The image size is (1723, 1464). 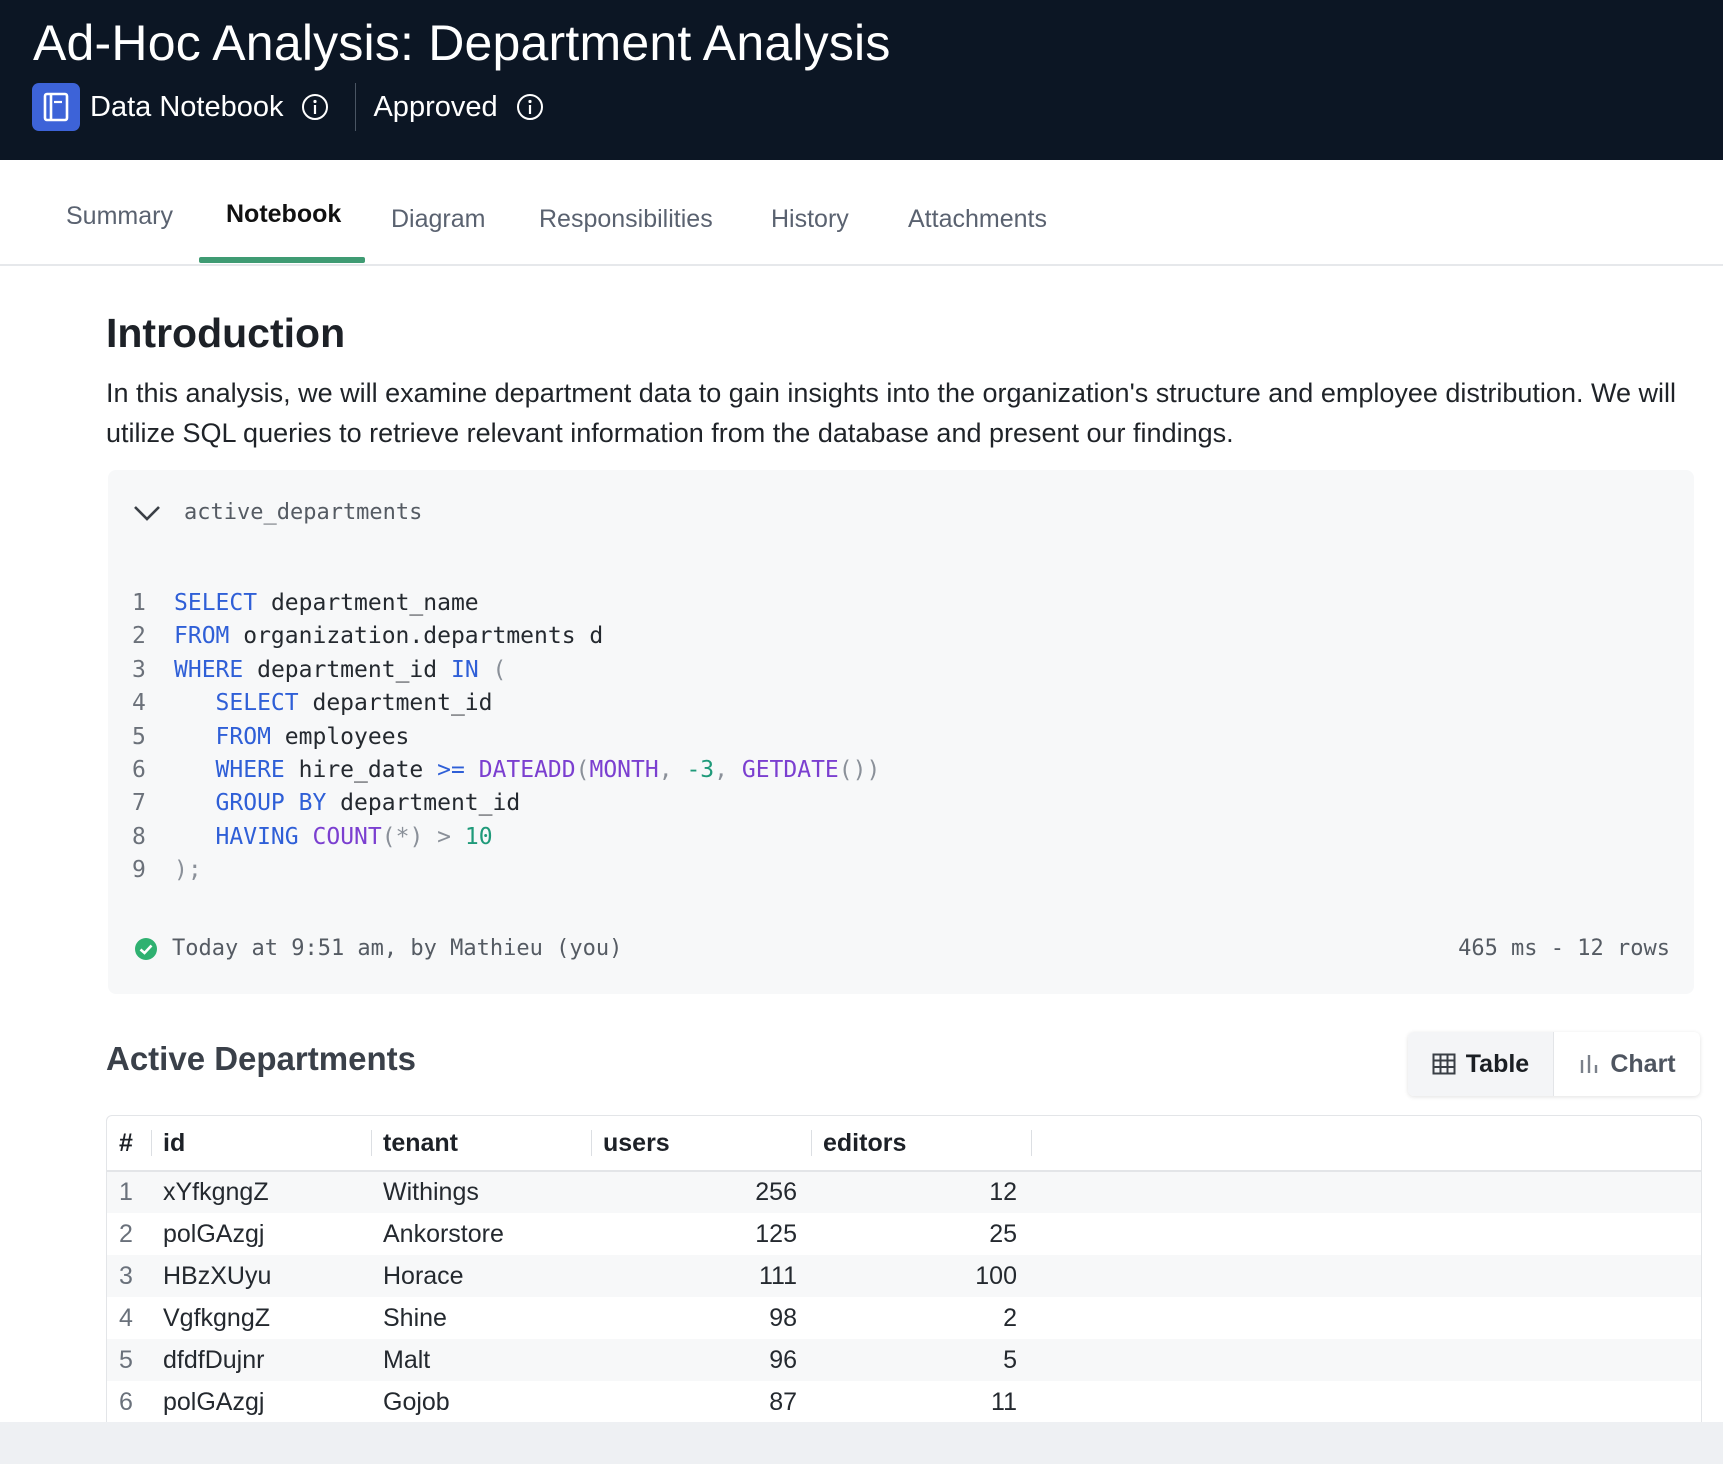 I want to click on code-token: WHERE, so click(x=250, y=769).